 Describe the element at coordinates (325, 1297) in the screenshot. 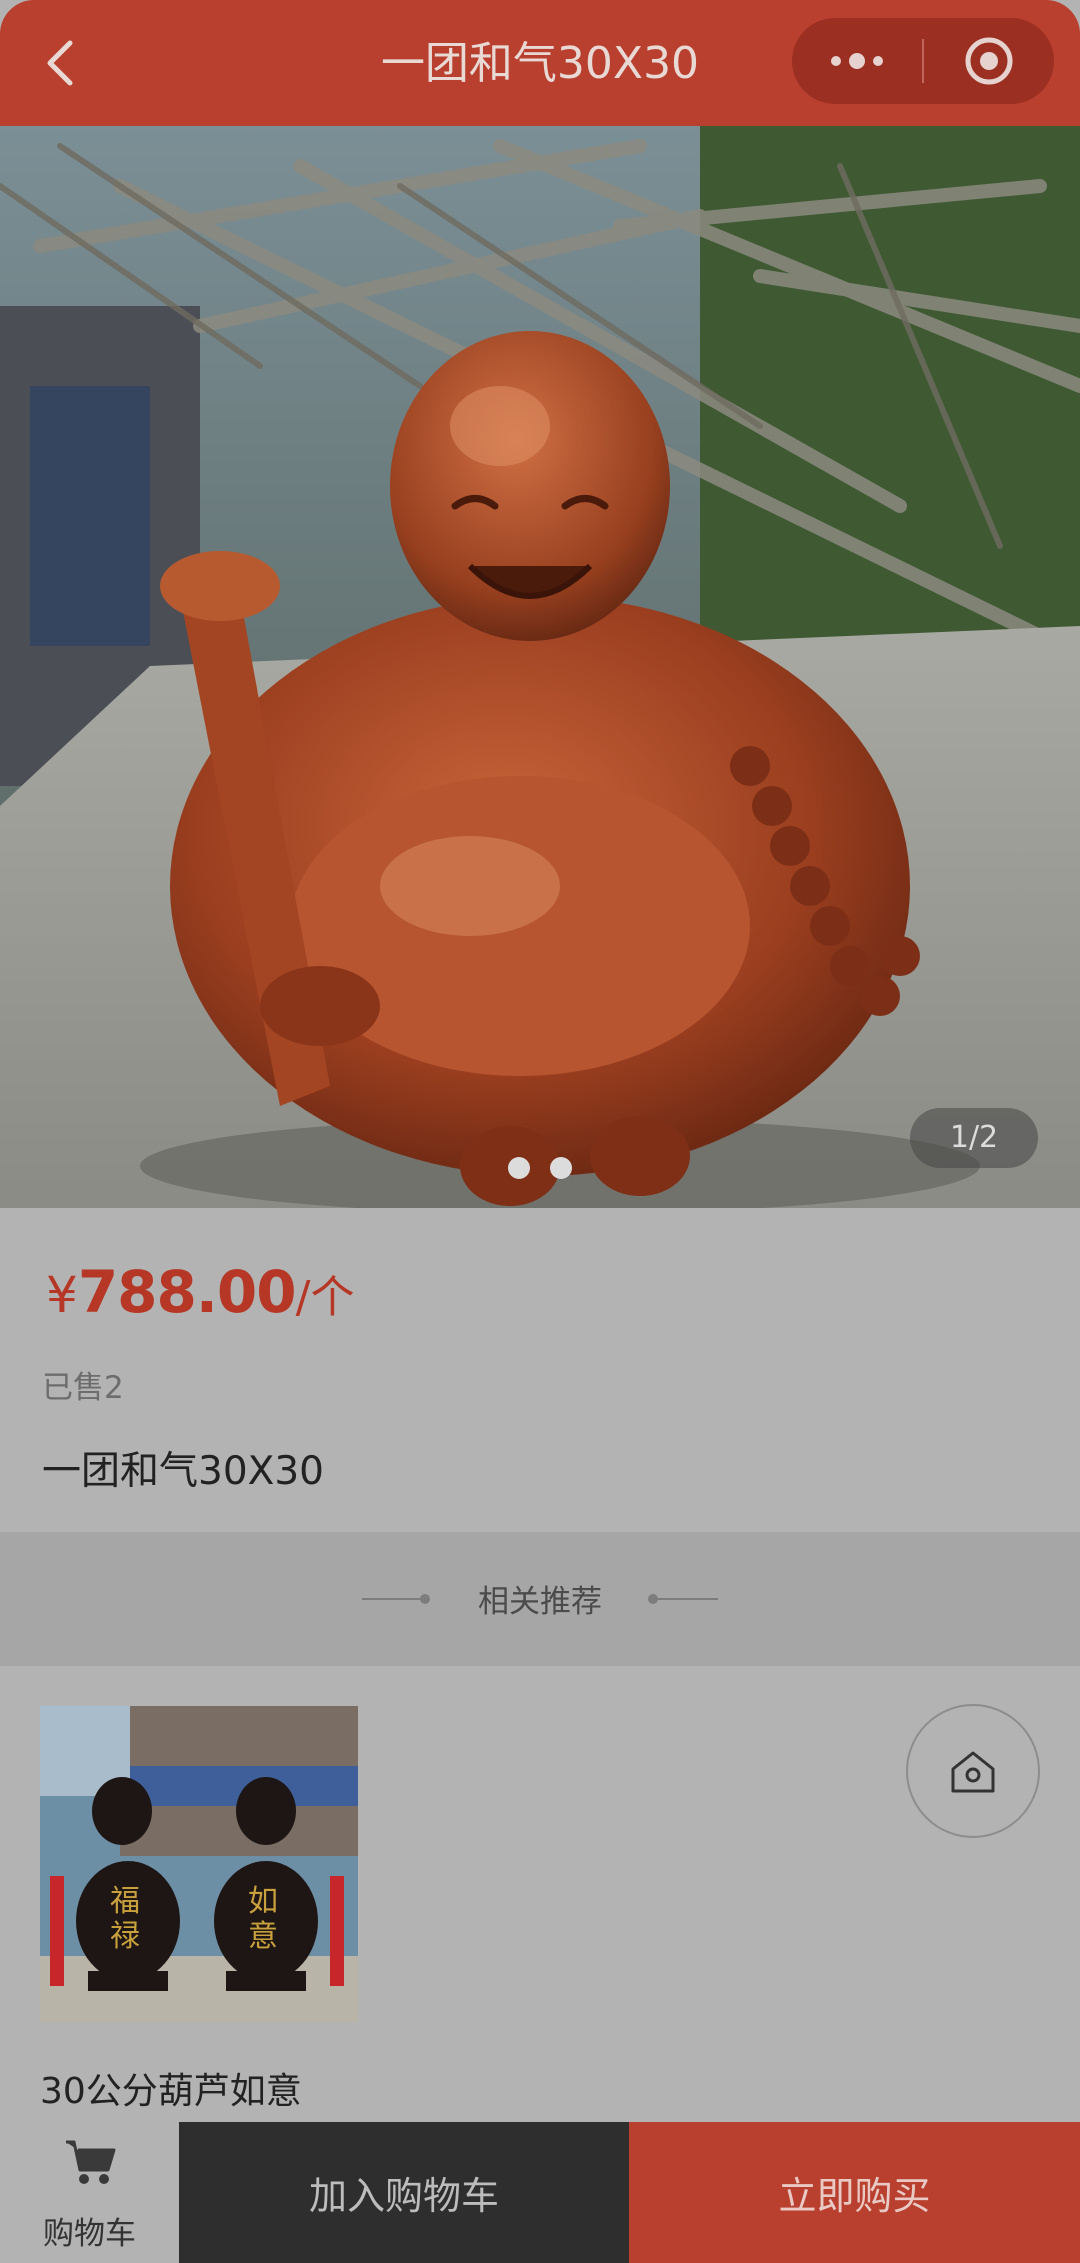

I see `price-unit: /个` at that location.